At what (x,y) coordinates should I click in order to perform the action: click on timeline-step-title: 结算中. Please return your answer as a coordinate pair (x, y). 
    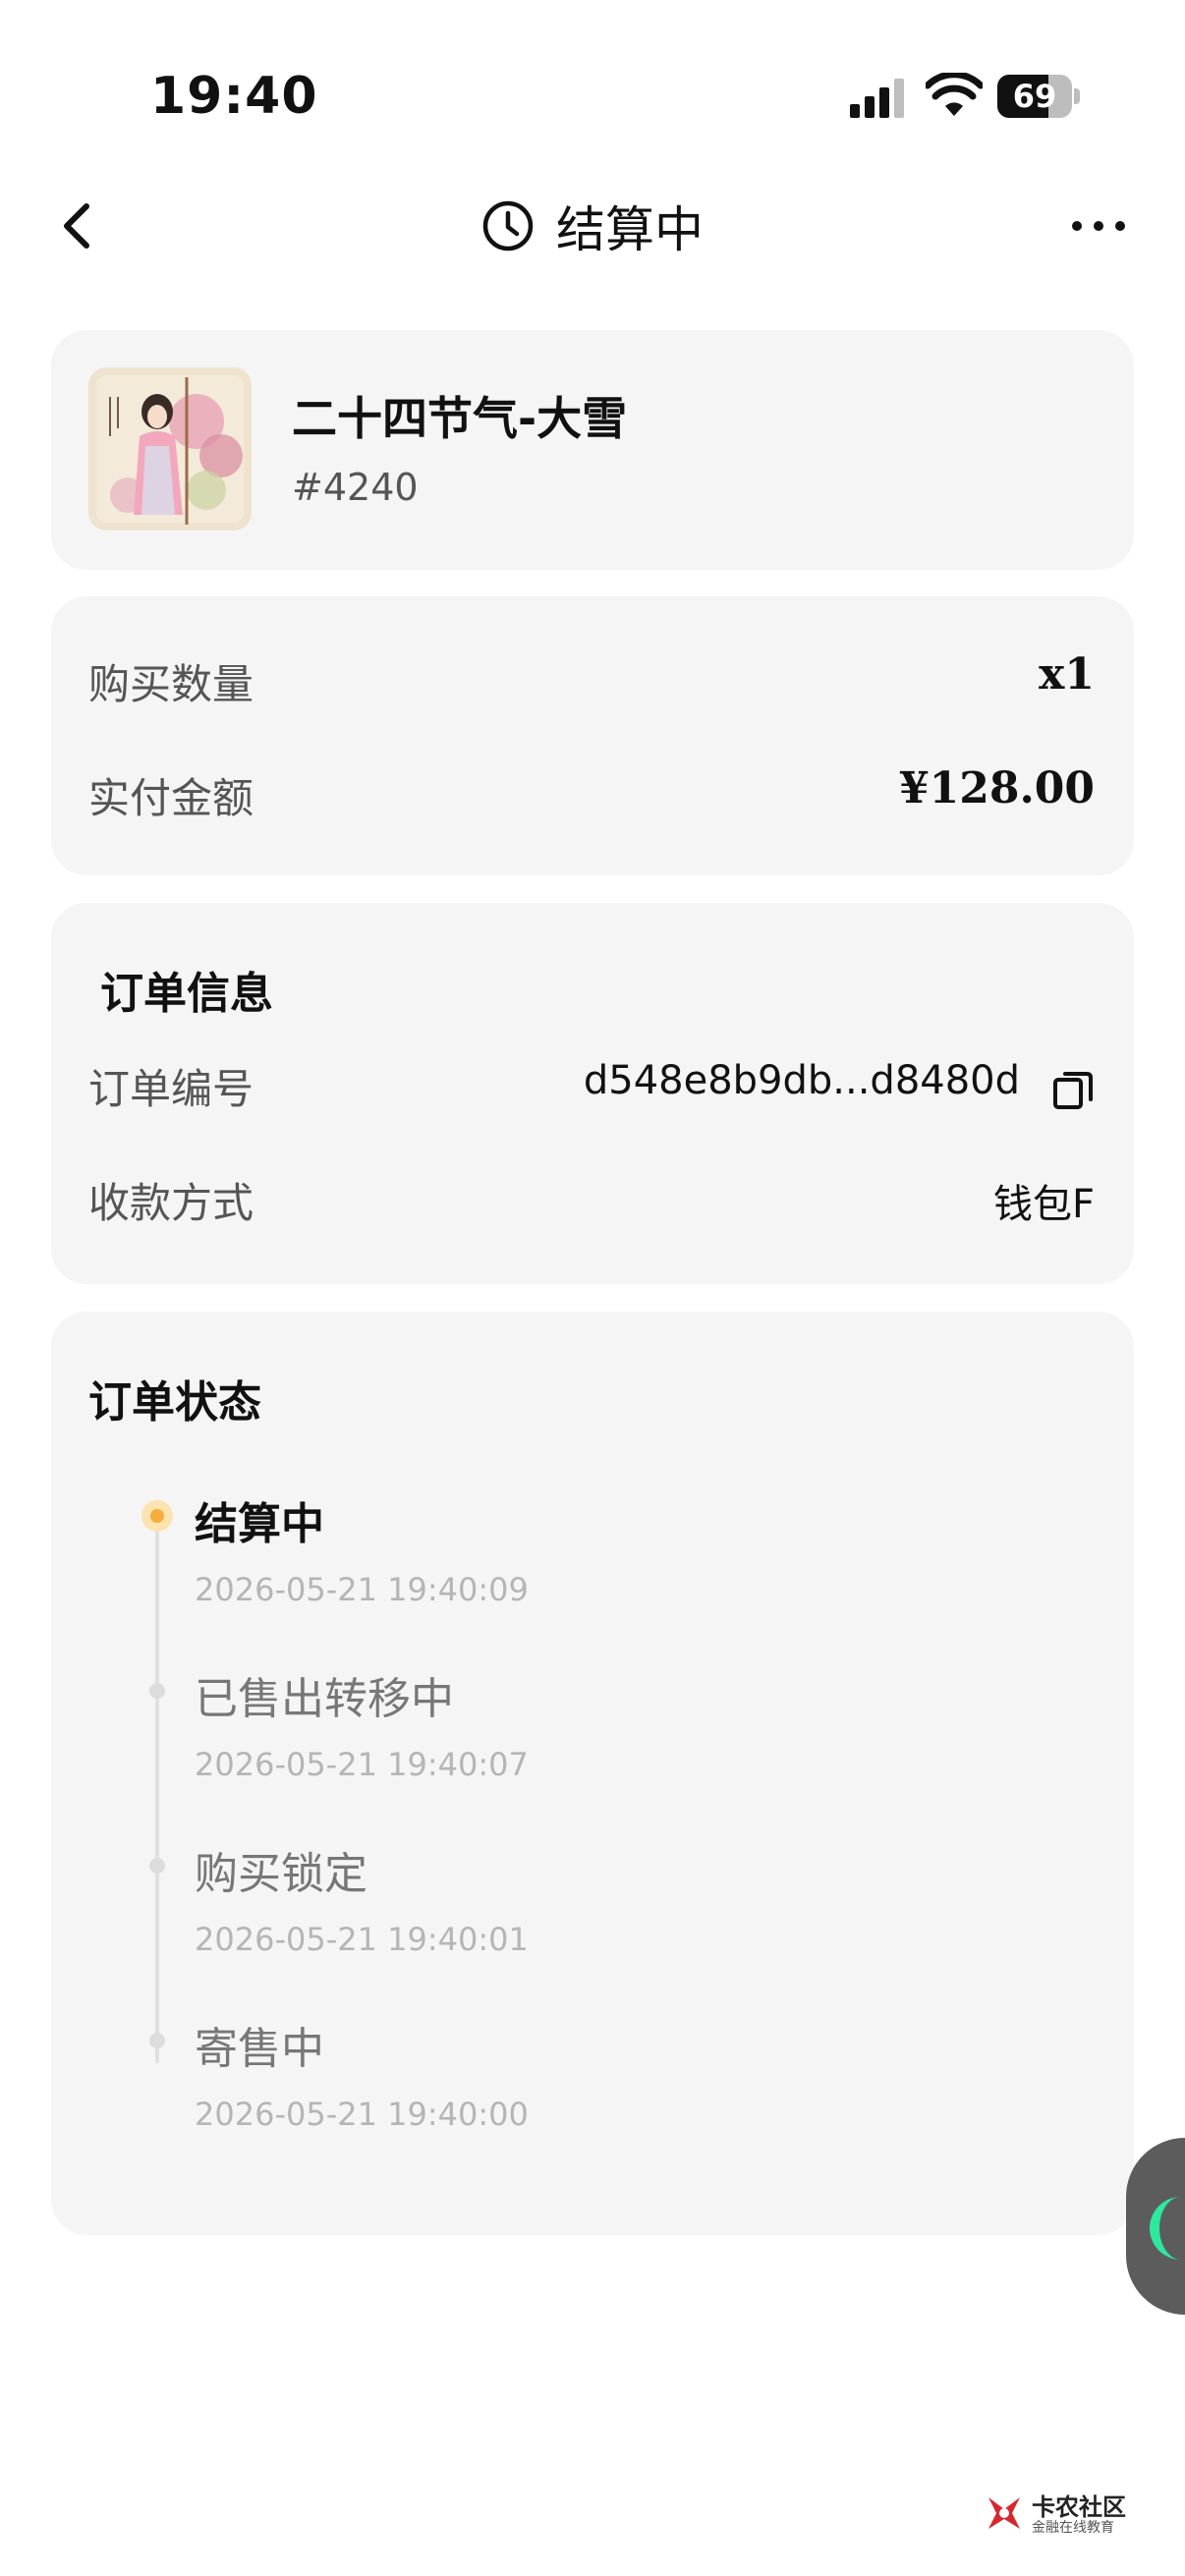
    Looking at the image, I should click on (259, 1524).